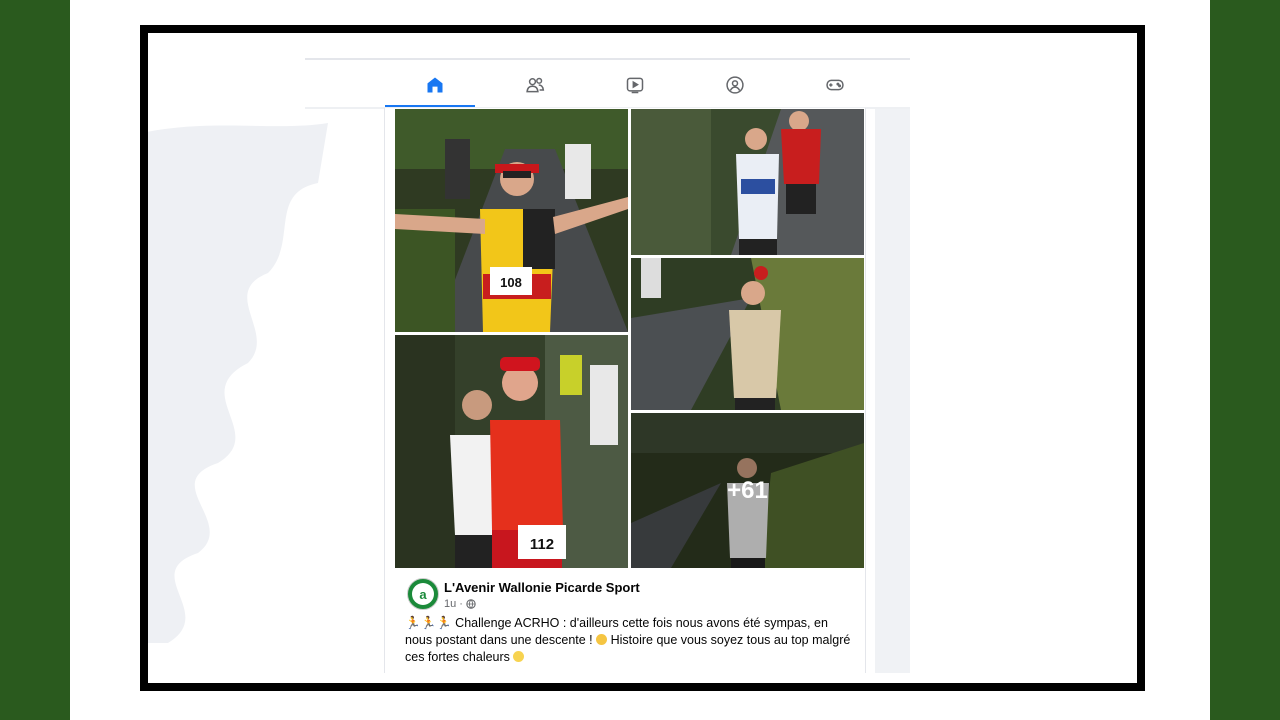 The width and height of the screenshot is (1280, 720). Describe the element at coordinates (511, 282) in the screenshot. I see `svg-text: 108` at that location.